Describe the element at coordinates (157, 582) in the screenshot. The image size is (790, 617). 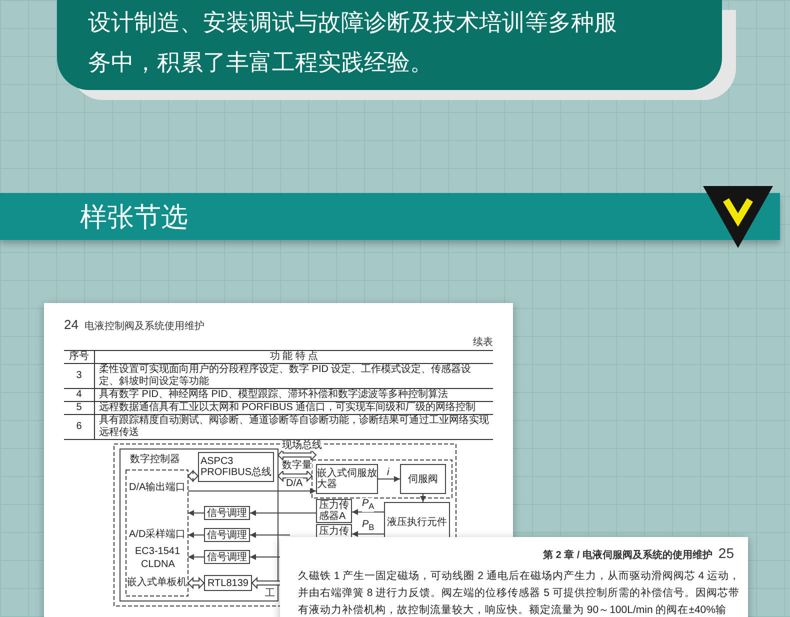
I see `diagram-label: 嵌入式单板机` at that location.